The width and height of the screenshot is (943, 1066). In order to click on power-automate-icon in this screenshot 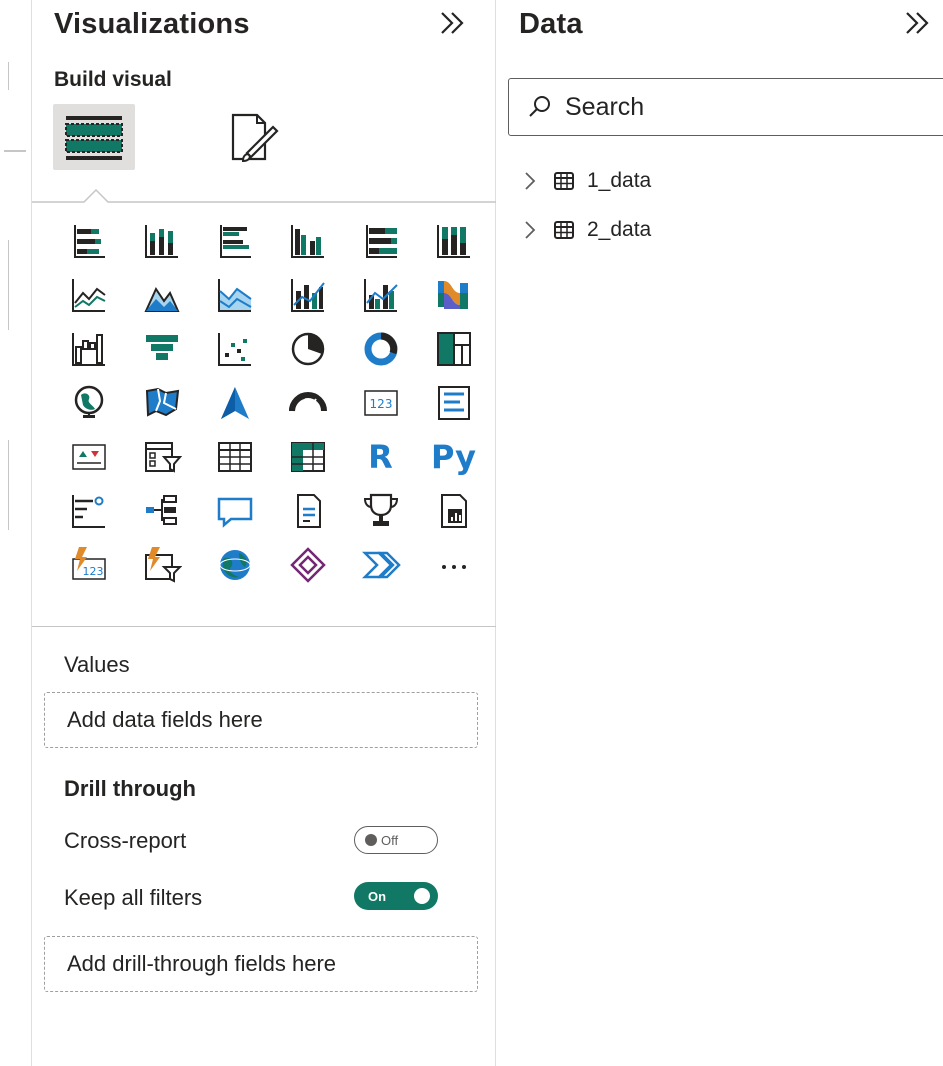, I will do `click(380, 565)`.